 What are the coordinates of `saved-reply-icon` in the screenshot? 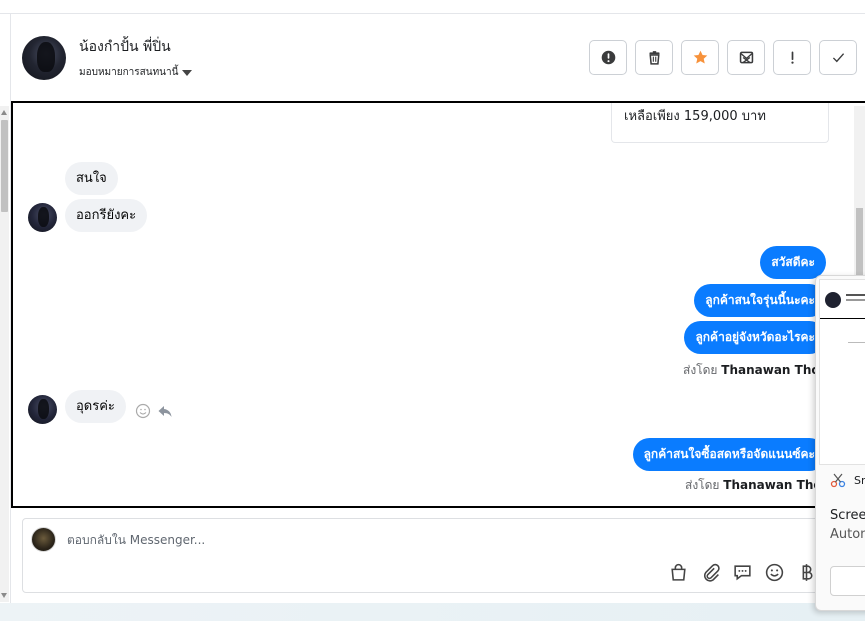 It's located at (742, 572).